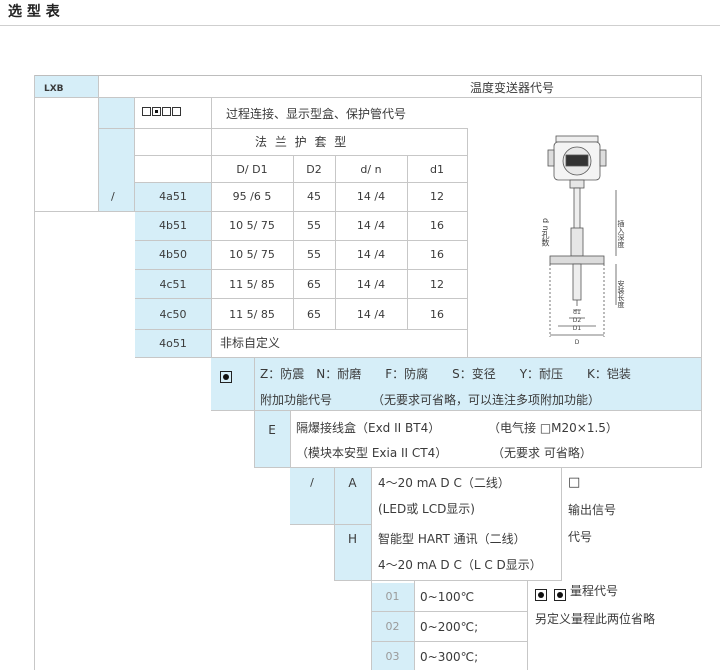  Describe the element at coordinates (445, 374) in the screenshot. I see `additional-options: Z：防震 N：耐磨 F：防腐 S：变径 Y：耐压 K：铠装` at that location.